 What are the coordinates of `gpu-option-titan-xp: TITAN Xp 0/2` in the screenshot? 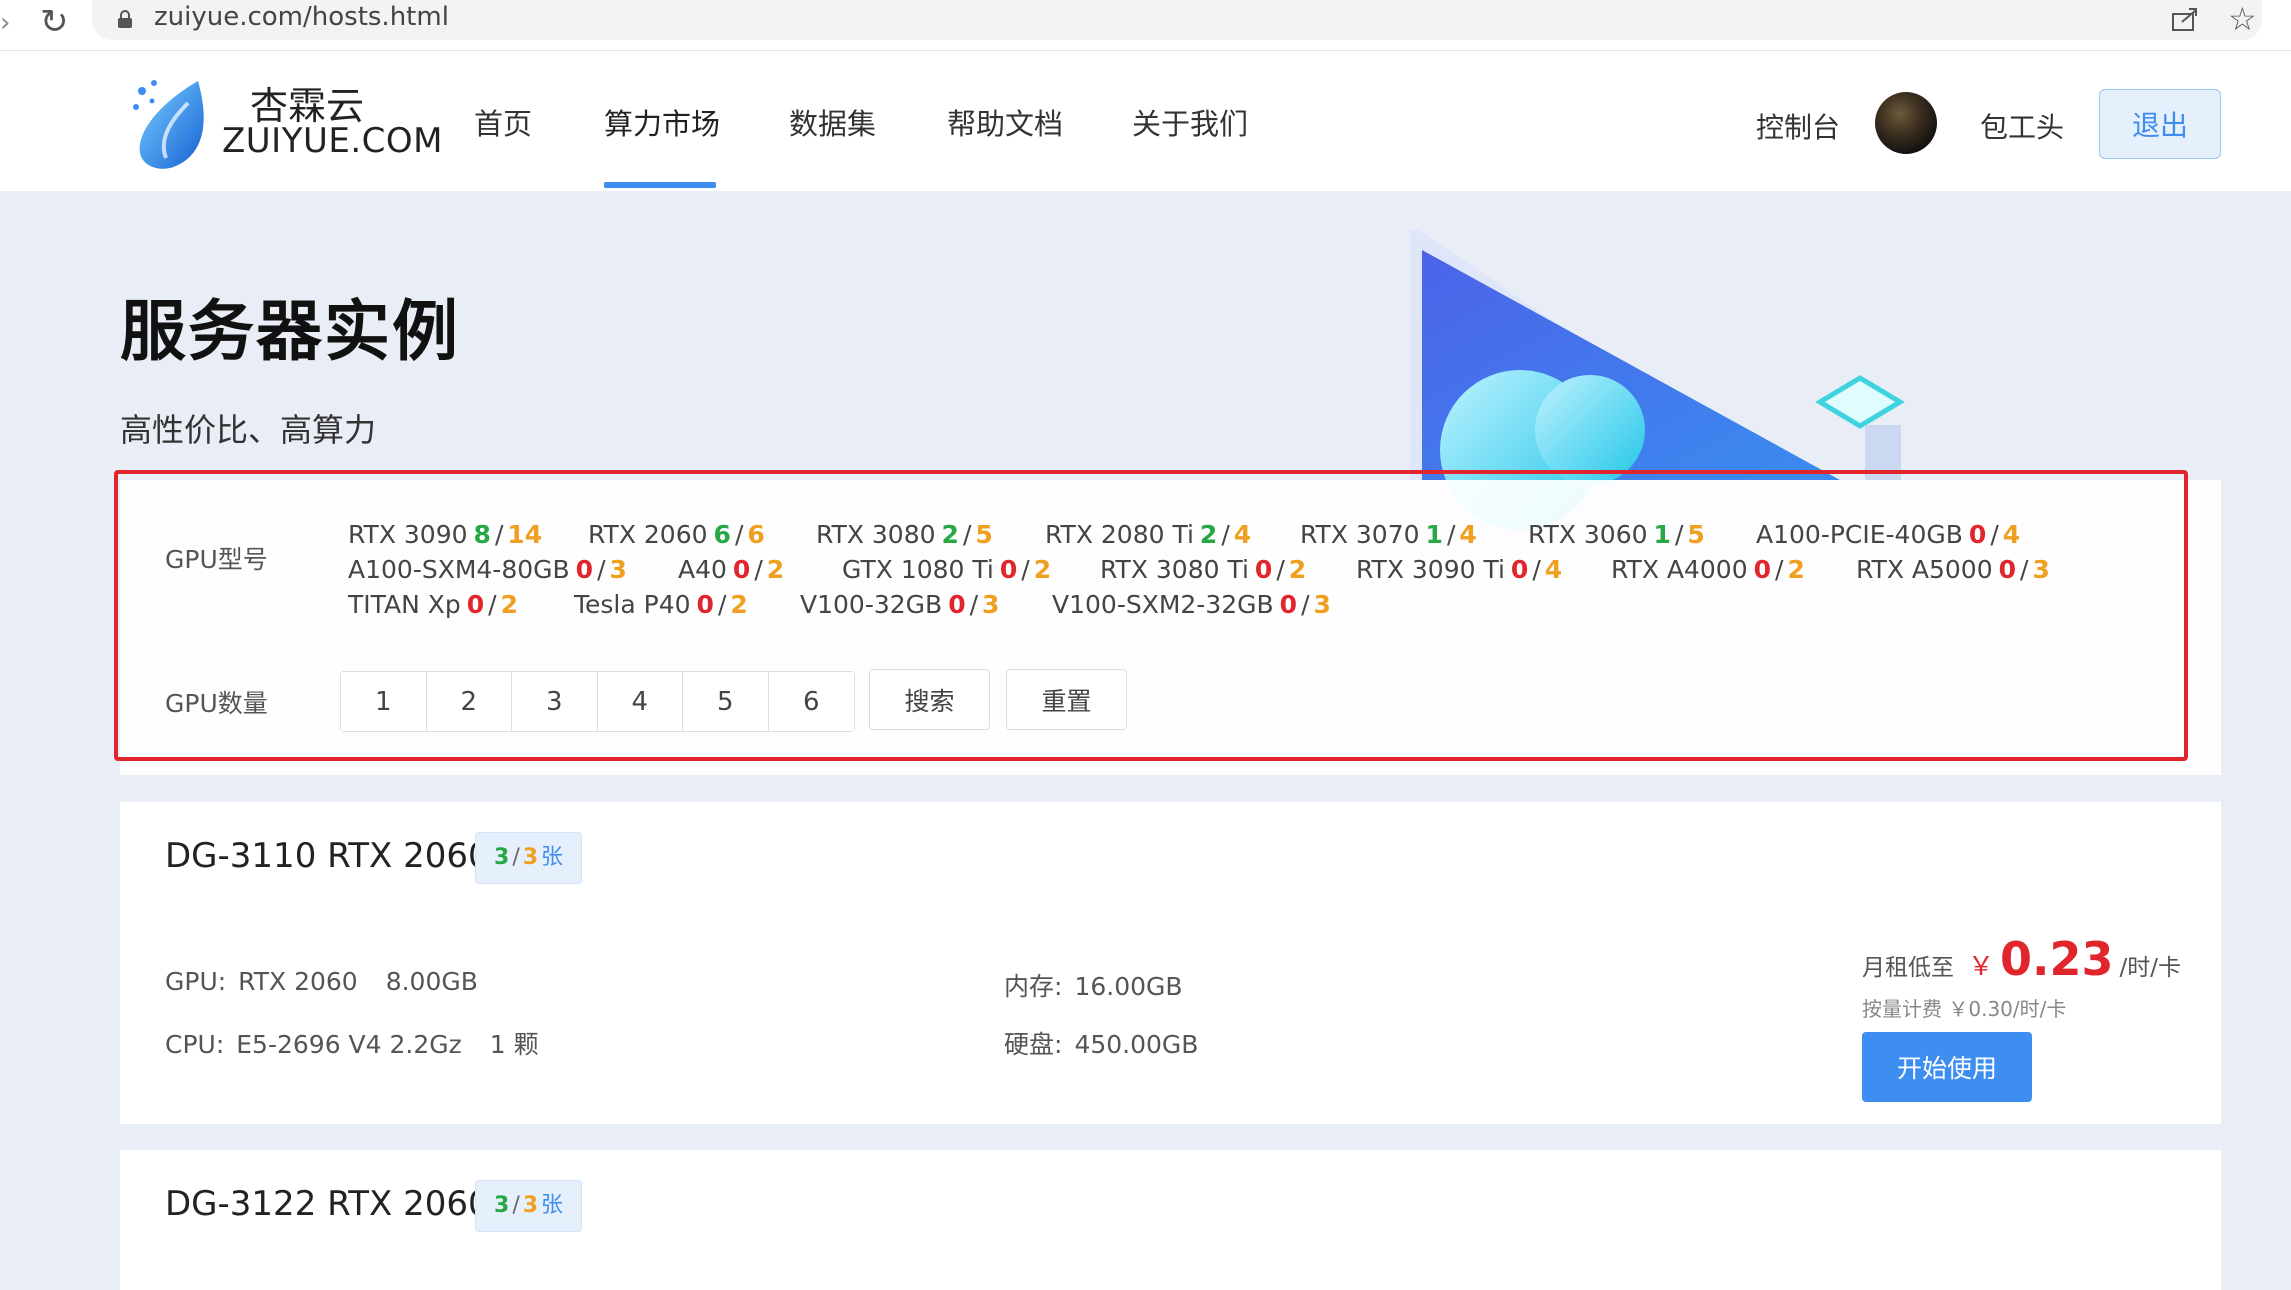 It's located at (433, 604).